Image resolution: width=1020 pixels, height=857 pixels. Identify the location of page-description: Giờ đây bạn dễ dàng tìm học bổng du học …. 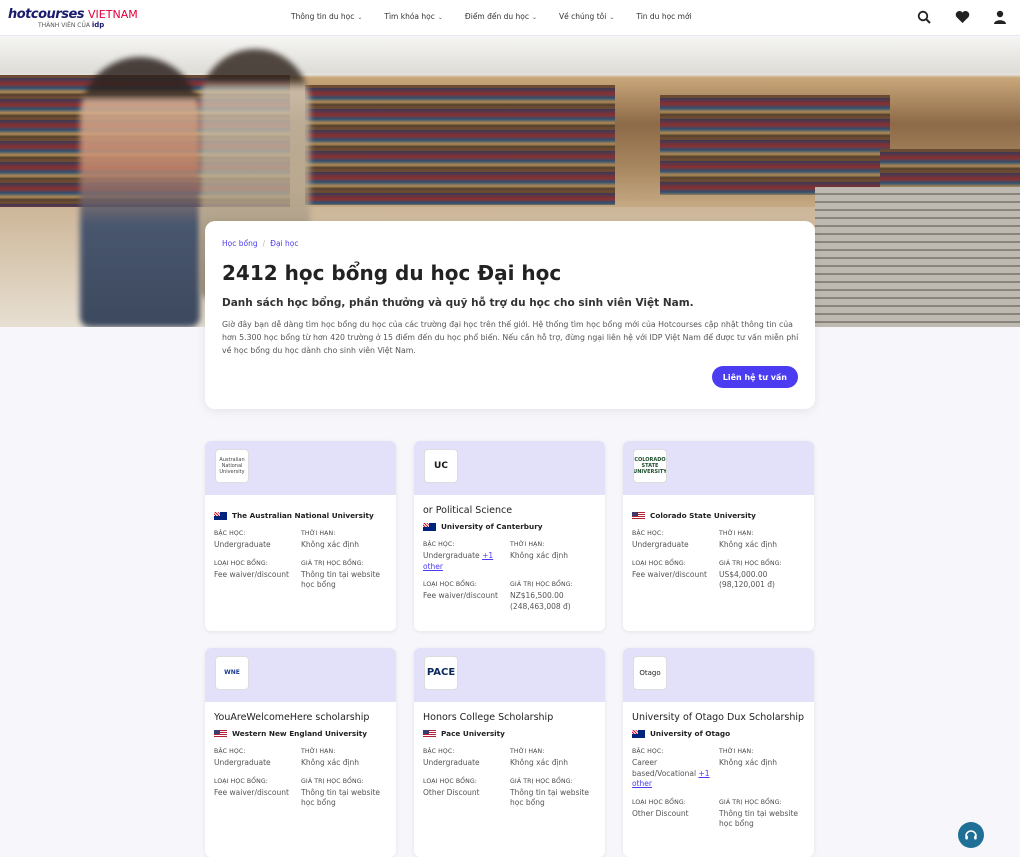
(510, 337).